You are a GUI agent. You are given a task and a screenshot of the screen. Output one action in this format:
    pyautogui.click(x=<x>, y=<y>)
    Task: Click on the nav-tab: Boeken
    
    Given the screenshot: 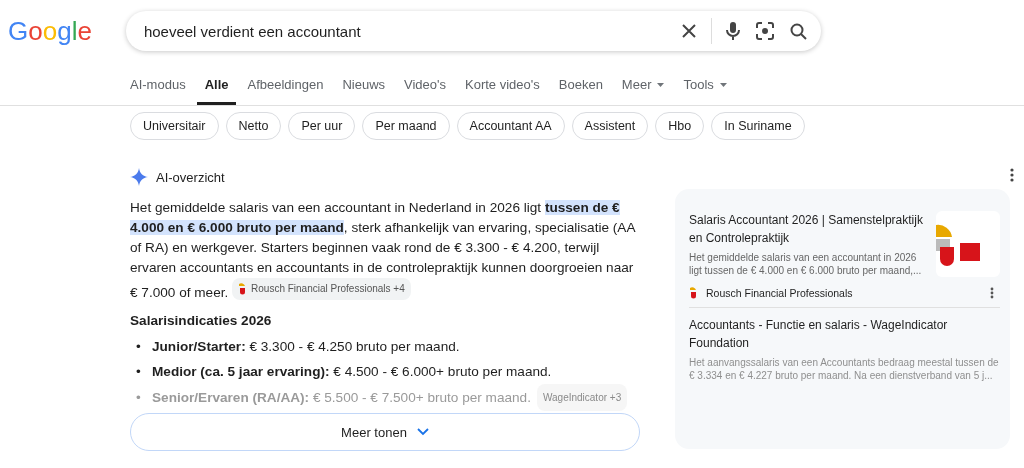 What is the action you would take?
    pyautogui.click(x=580, y=89)
    